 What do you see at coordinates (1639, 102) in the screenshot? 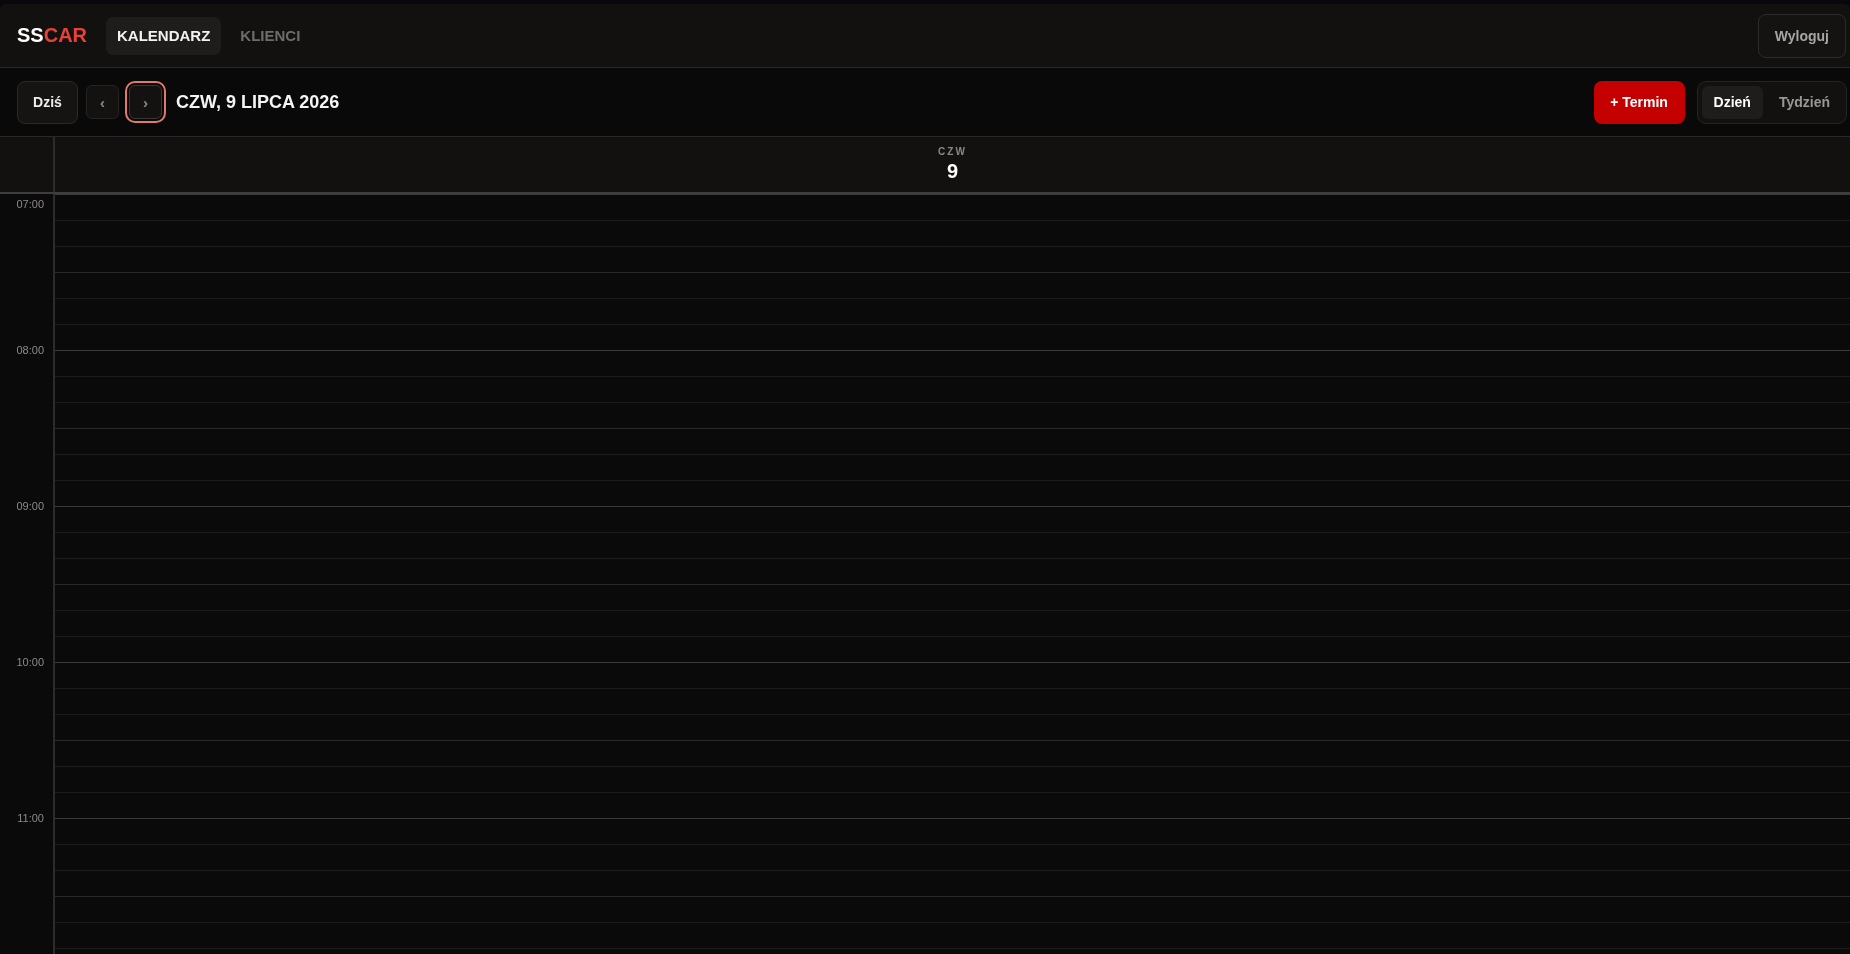
I see `add-appointment-button: + Termin` at bounding box center [1639, 102].